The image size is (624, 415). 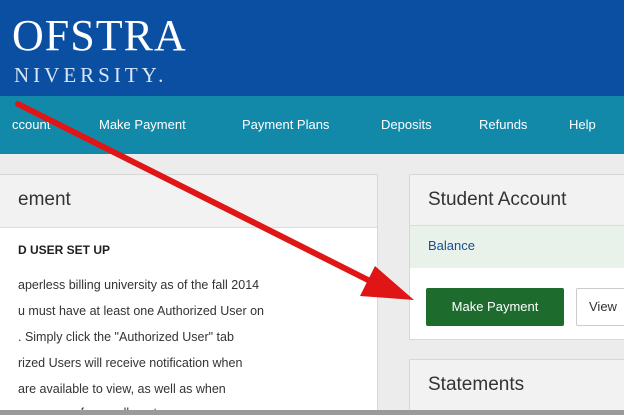 I want to click on view-button: View, so click(x=600, y=307).